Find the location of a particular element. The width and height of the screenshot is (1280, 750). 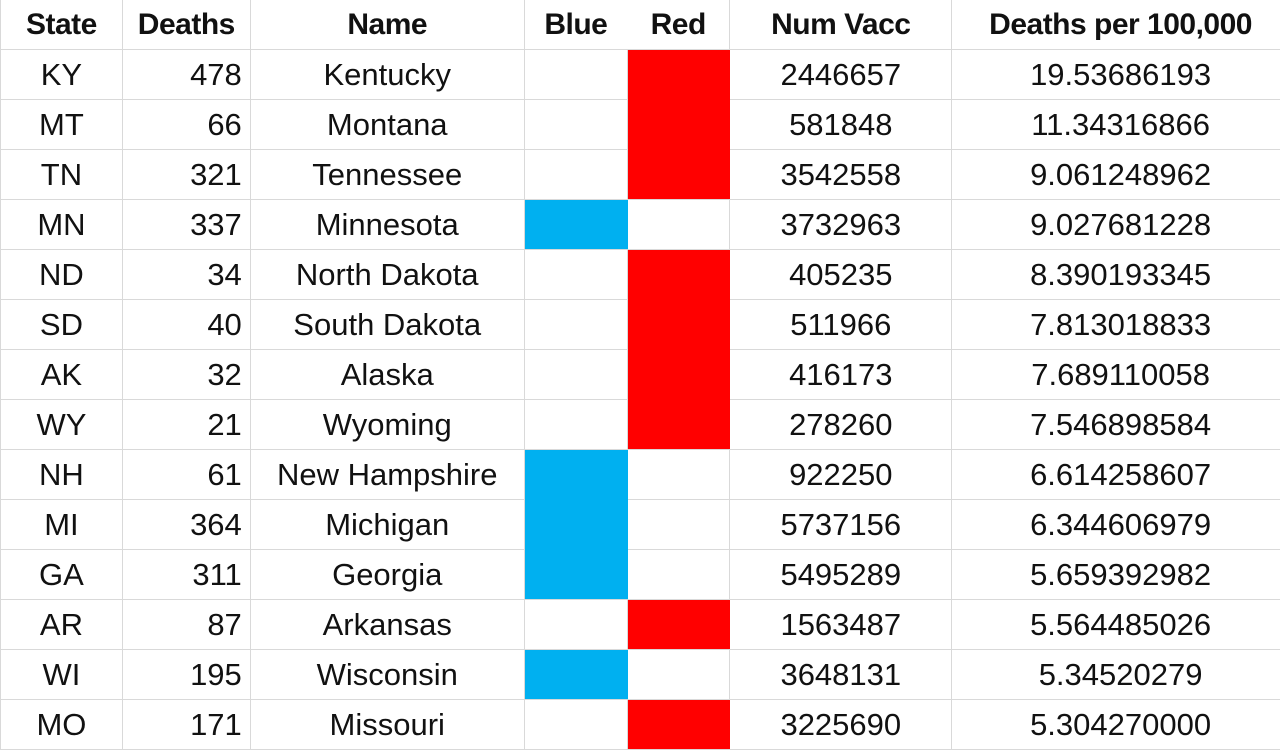

cell-state: NH is located at coordinates (62, 475).